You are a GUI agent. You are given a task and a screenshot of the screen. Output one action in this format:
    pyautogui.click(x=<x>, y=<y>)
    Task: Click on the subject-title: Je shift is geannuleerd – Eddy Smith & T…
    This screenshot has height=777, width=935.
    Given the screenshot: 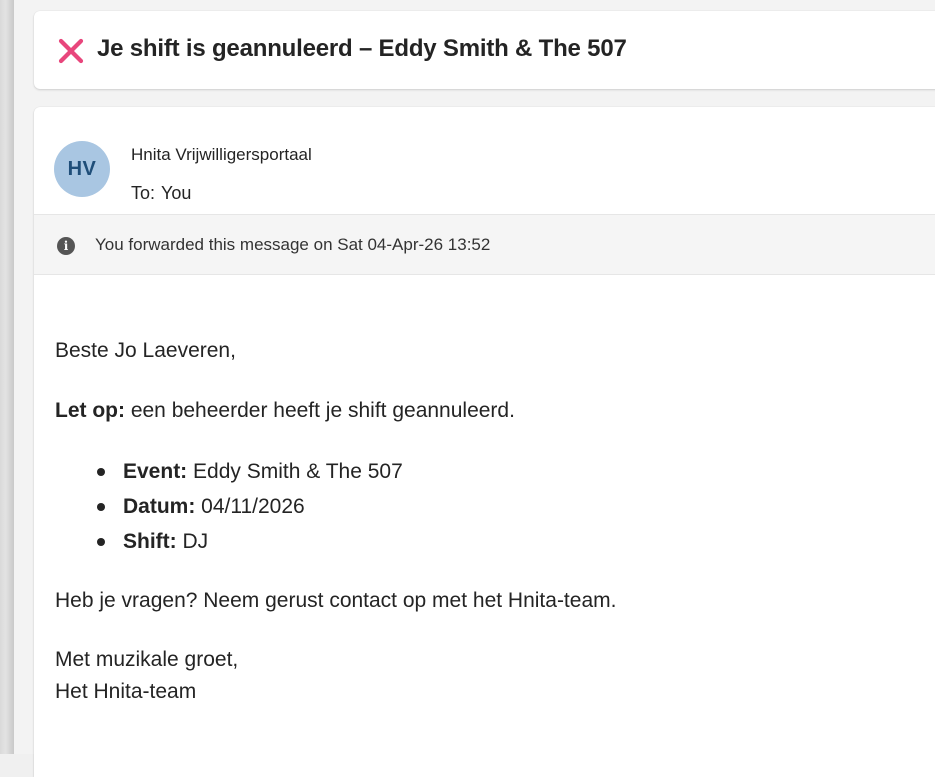 What is the action you would take?
    pyautogui.click(x=362, y=48)
    